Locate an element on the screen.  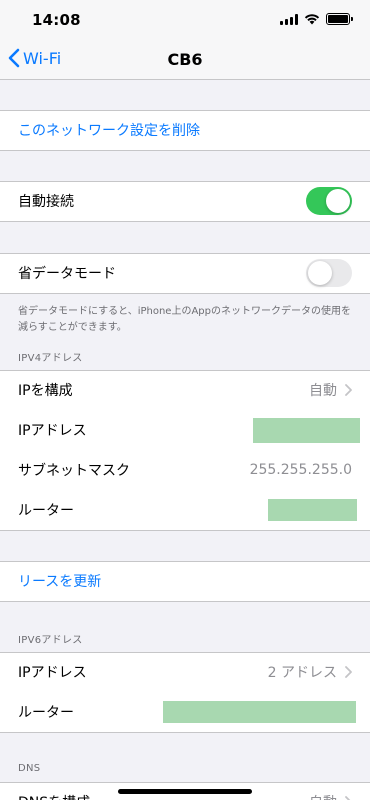
subnet-mask-row: サブネットマスク 255.255.255.0 is located at coordinates (185, 470).